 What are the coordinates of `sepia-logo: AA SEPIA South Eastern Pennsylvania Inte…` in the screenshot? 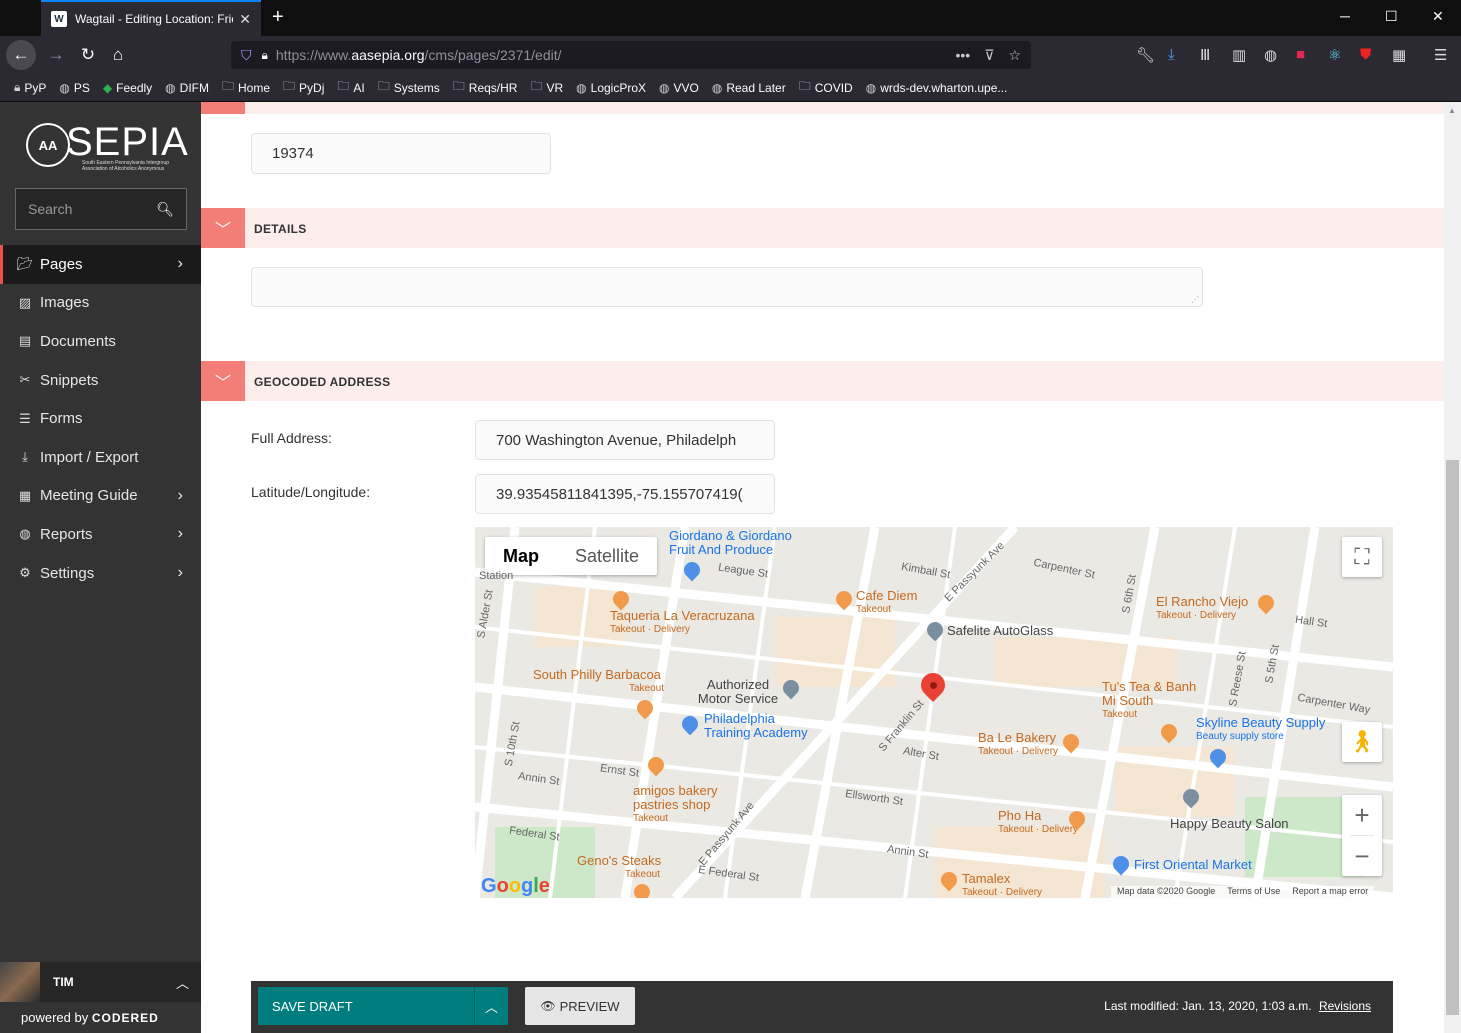 It's located at (107, 148).